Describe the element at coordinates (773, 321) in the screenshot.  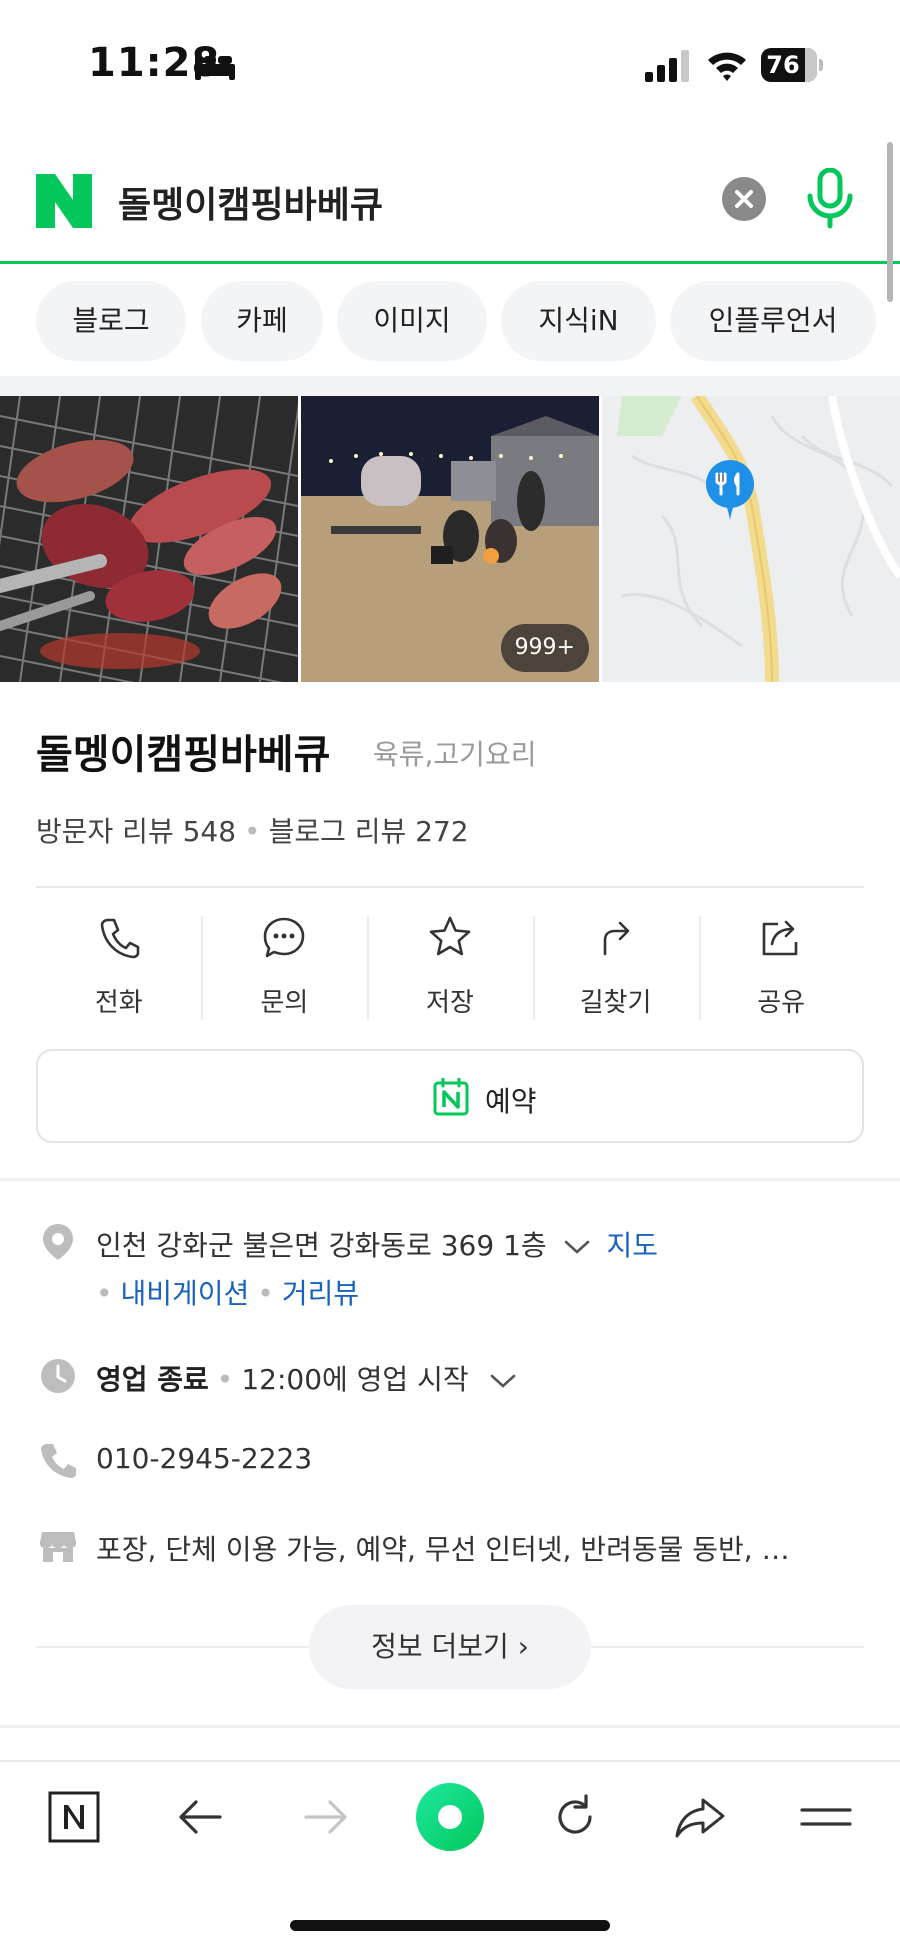
I see `tab-influencer: 인플루언서` at that location.